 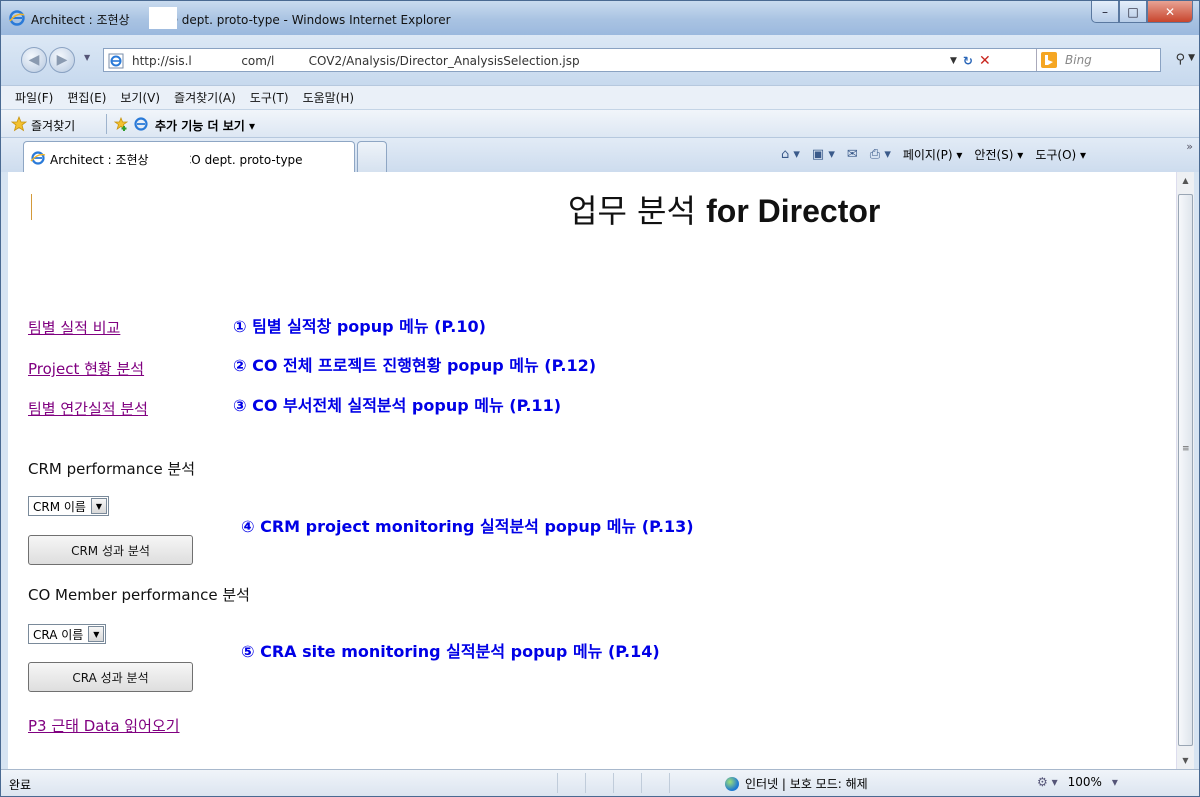 What do you see at coordinates (104, 725) in the screenshot?
I see `p3-attendance-link: P3 근태 Data 읽어오기` at bounding box center [104, 725].